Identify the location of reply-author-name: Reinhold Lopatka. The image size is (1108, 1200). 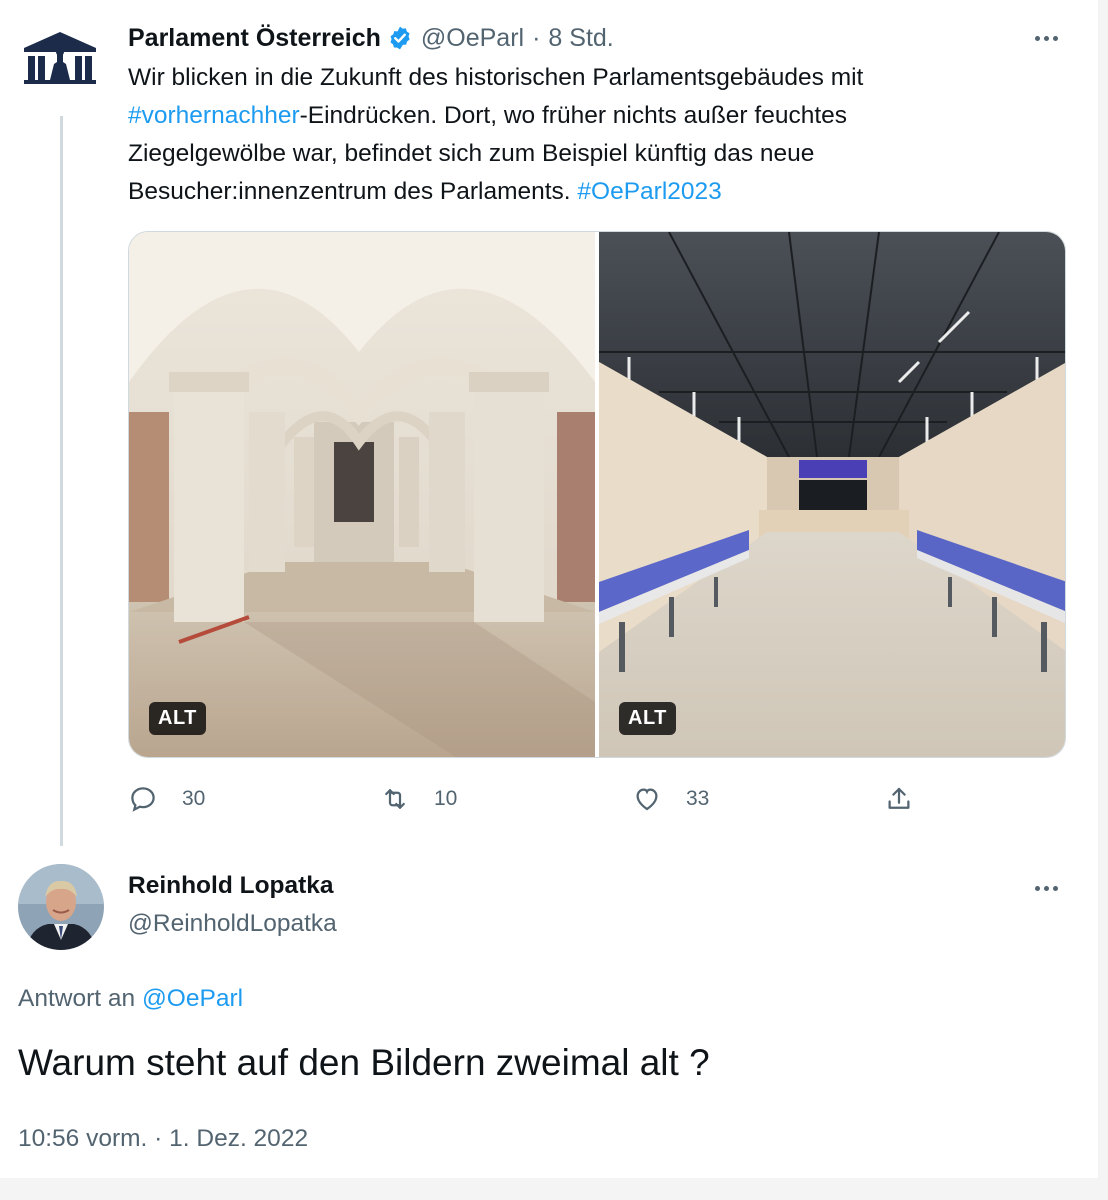
(231, 886).